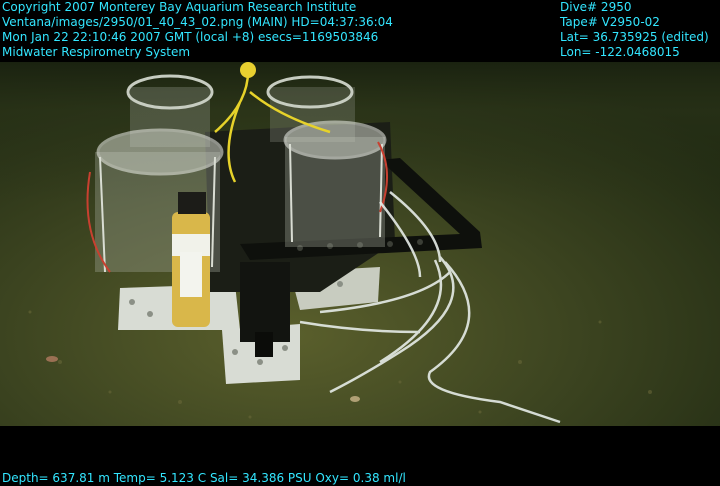  Describe the element at coordinates (596, 7) in the screenshot. I see `dive-number: Dive# 2950` at that location.